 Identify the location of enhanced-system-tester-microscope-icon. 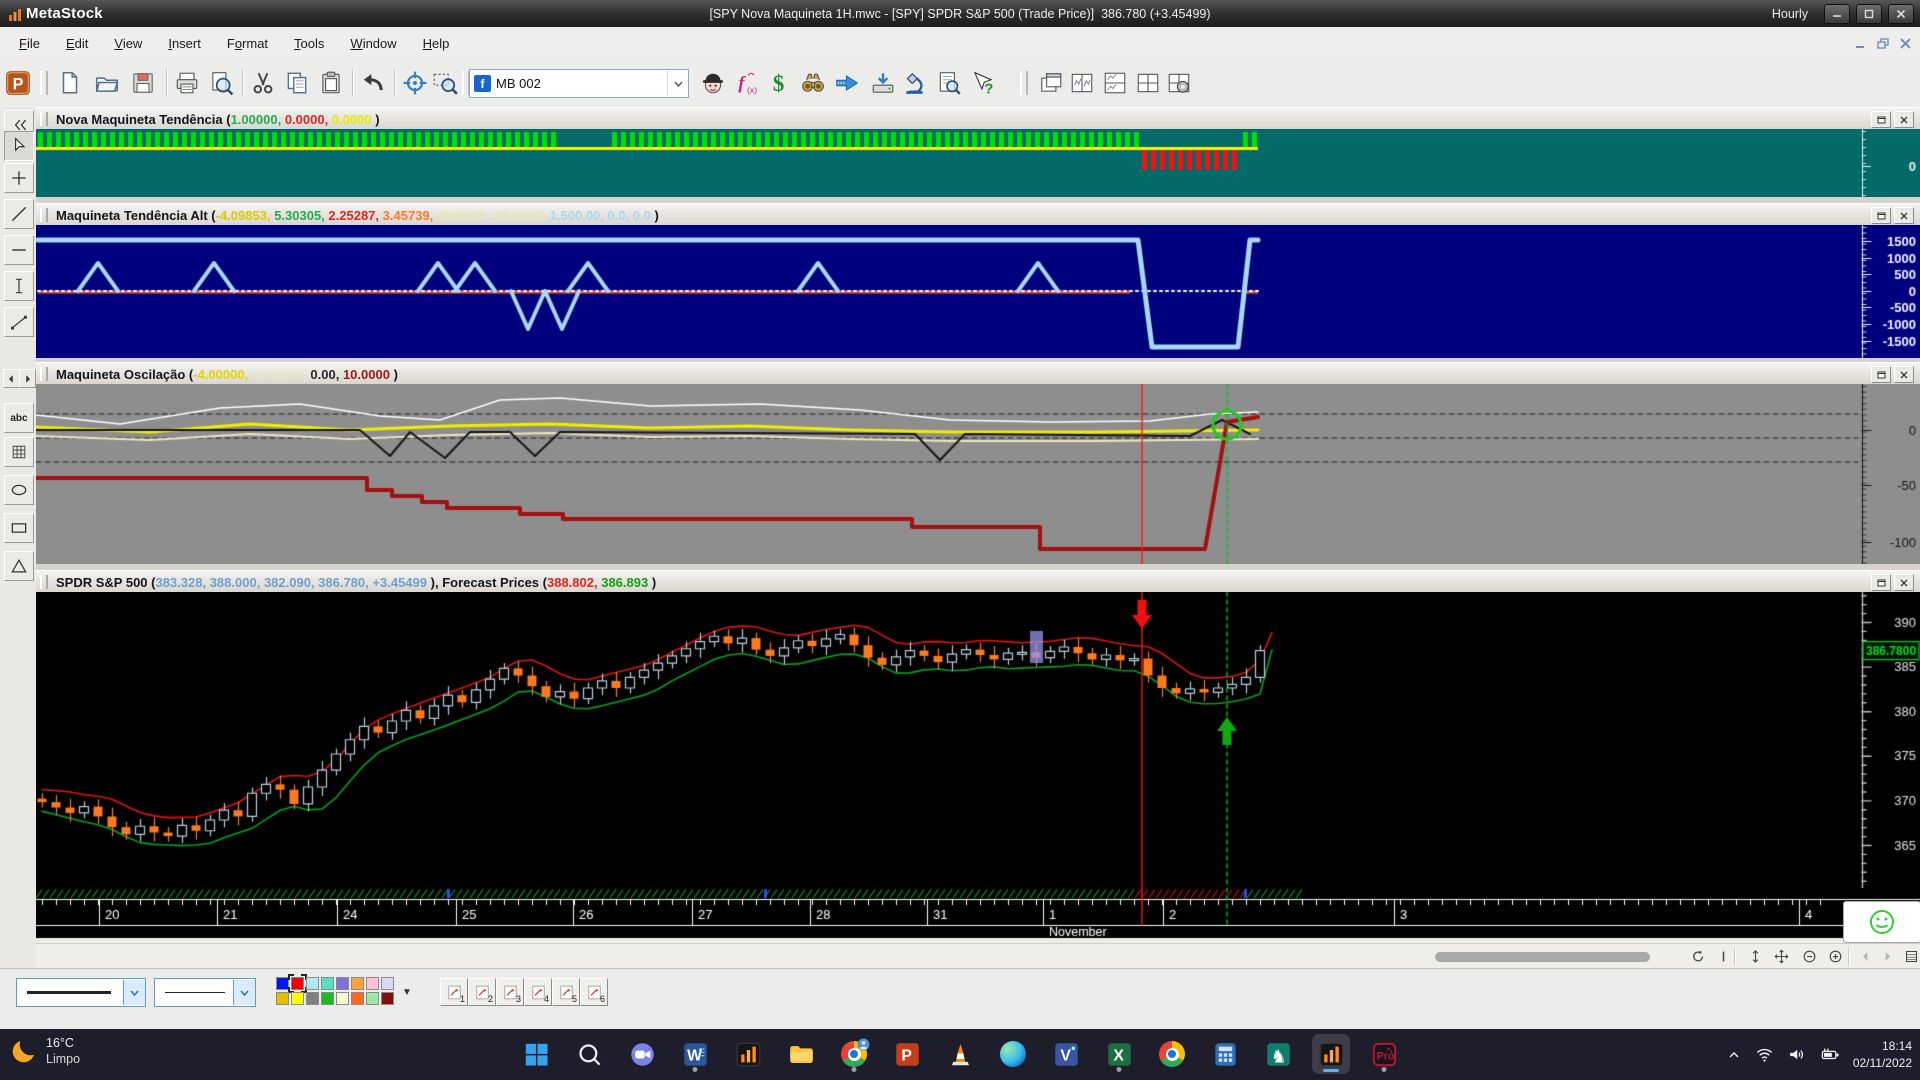
(915, 83).